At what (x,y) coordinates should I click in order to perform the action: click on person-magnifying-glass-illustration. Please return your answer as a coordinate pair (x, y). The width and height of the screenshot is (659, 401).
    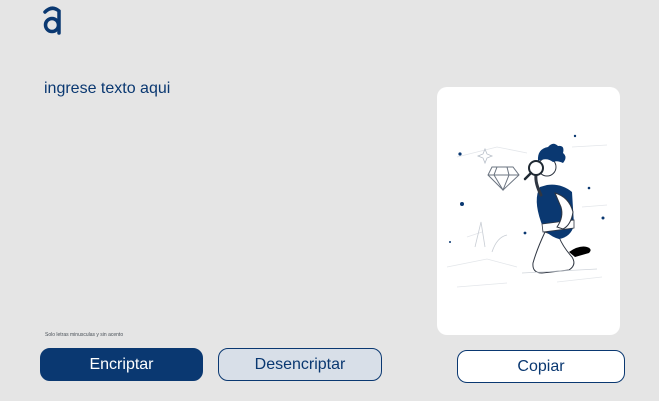
    Looking at the image, I should click on (527, 211).